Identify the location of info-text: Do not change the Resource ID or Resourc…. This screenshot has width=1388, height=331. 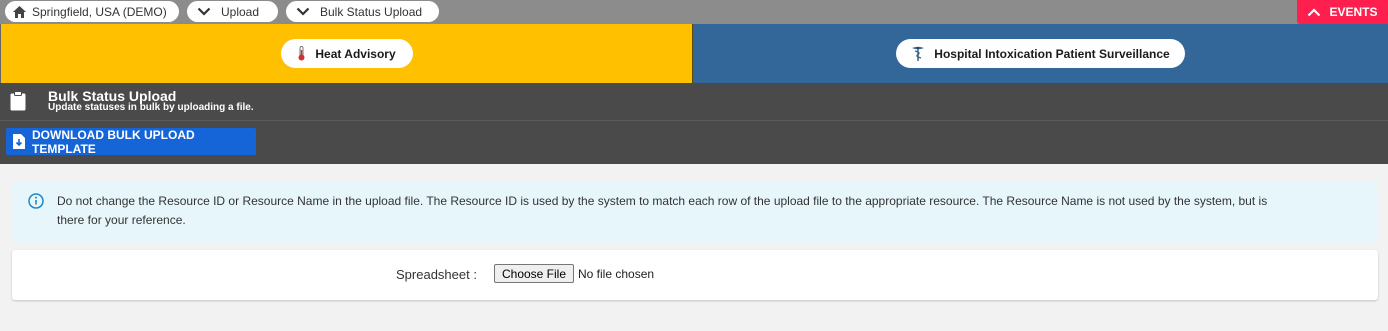
(707, 211).